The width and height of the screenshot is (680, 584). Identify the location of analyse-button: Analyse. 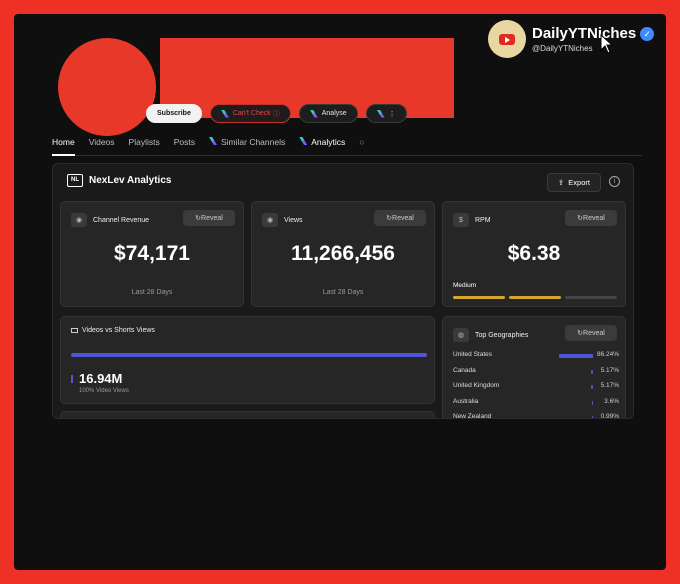
(328, 113).